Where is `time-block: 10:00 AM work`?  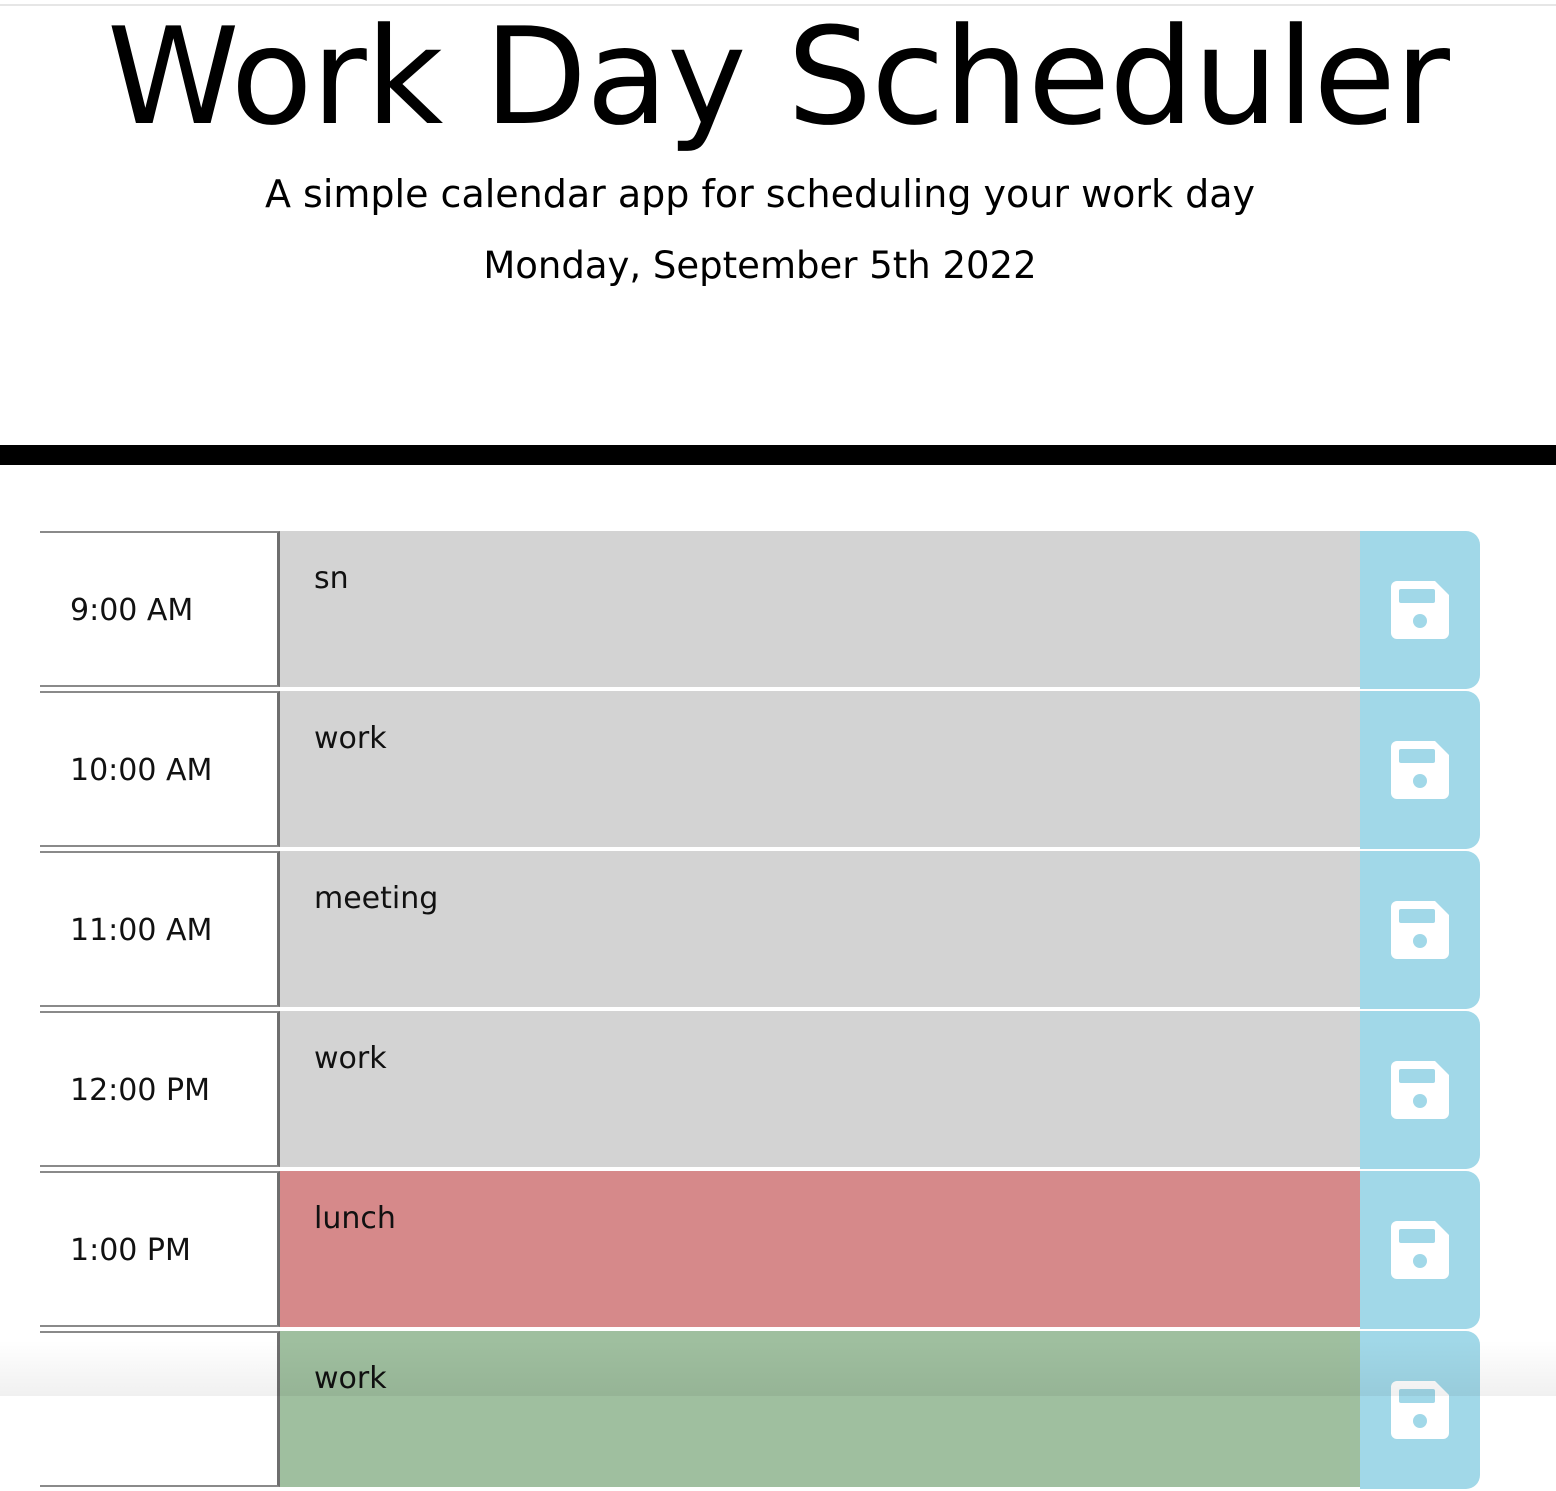
time-block: 10:00 AM work is located at coordinates (760, 771).